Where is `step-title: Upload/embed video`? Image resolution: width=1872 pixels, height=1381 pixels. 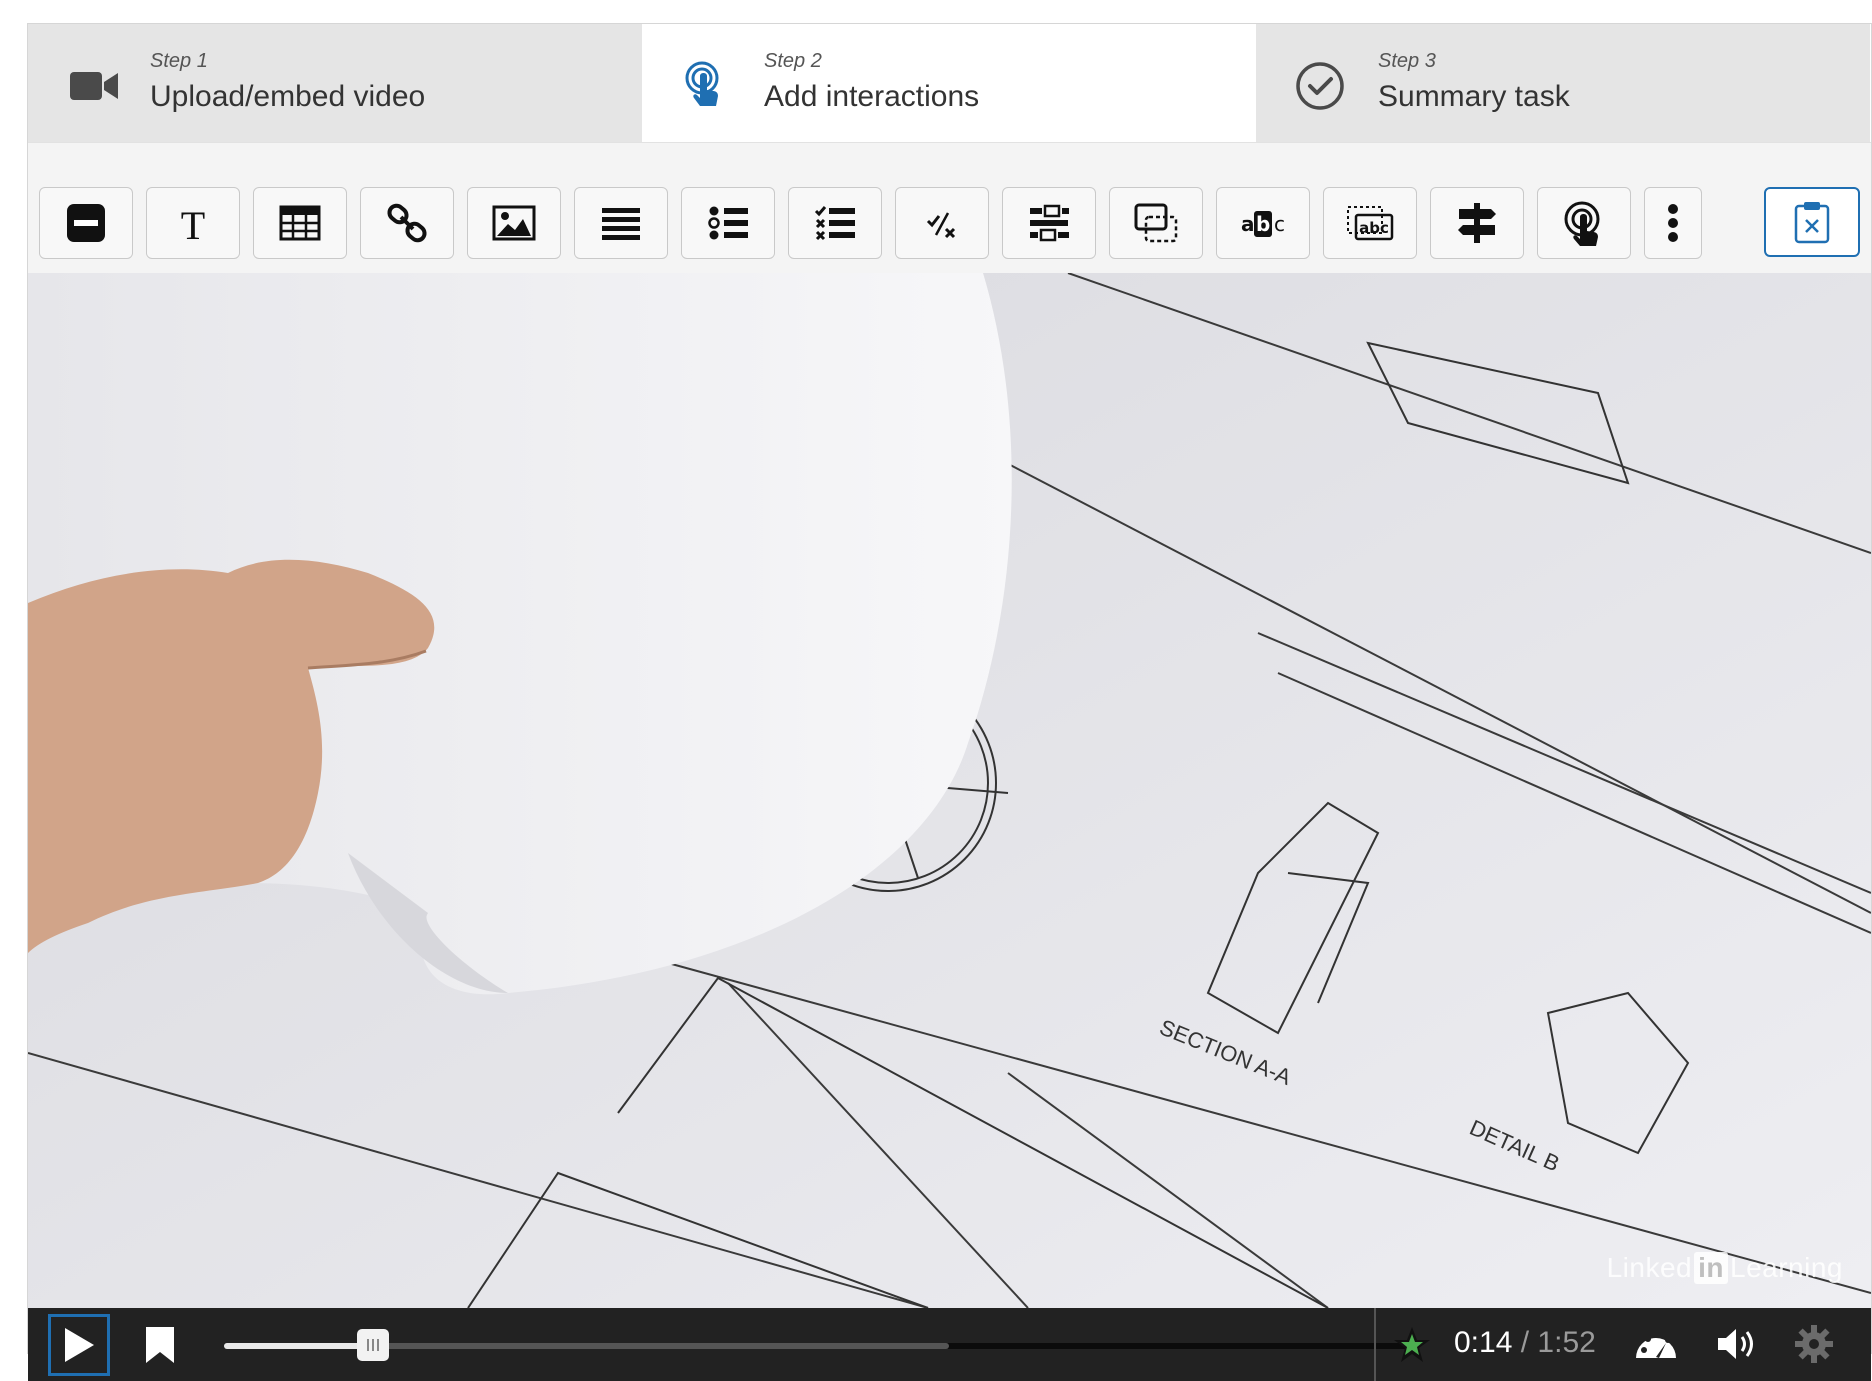
step-title: Upload/embed video is located at coordinates (288, 96).